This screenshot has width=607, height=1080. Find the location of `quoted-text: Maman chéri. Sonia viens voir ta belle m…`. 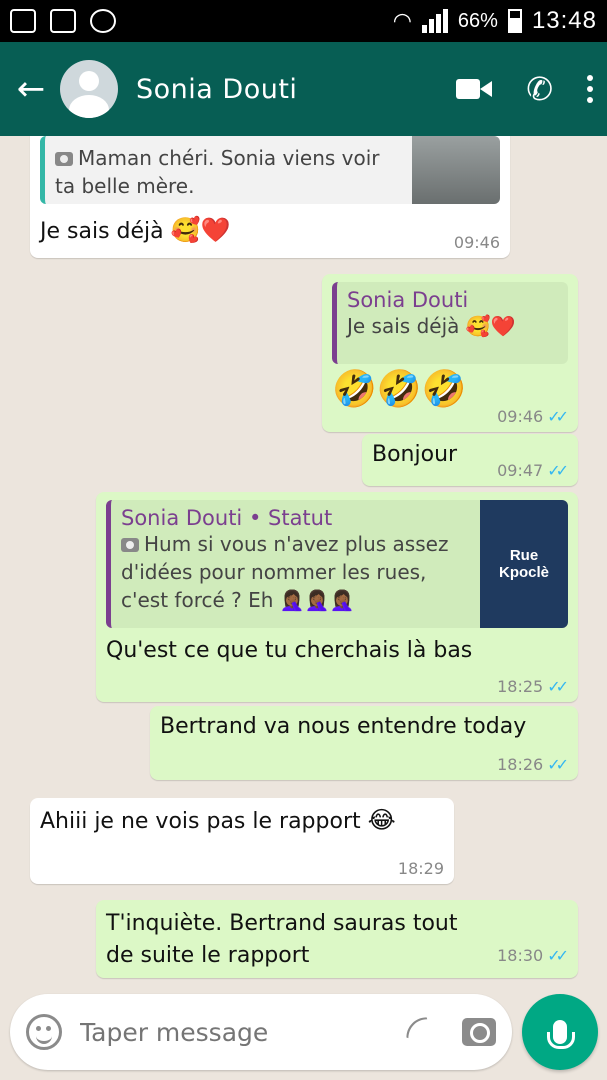

quoted-text: Maman chéri. Sonia viens voir ta belle m… is located at coordinates (217, 172).